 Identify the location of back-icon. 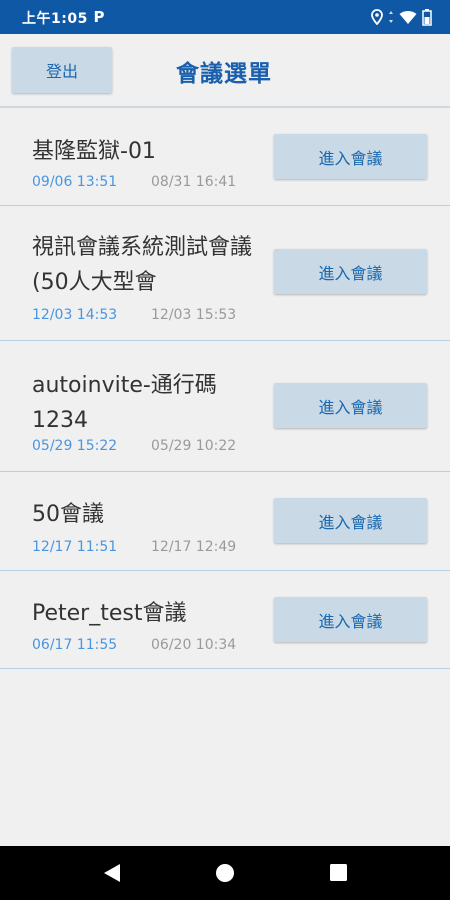
(112, 873).